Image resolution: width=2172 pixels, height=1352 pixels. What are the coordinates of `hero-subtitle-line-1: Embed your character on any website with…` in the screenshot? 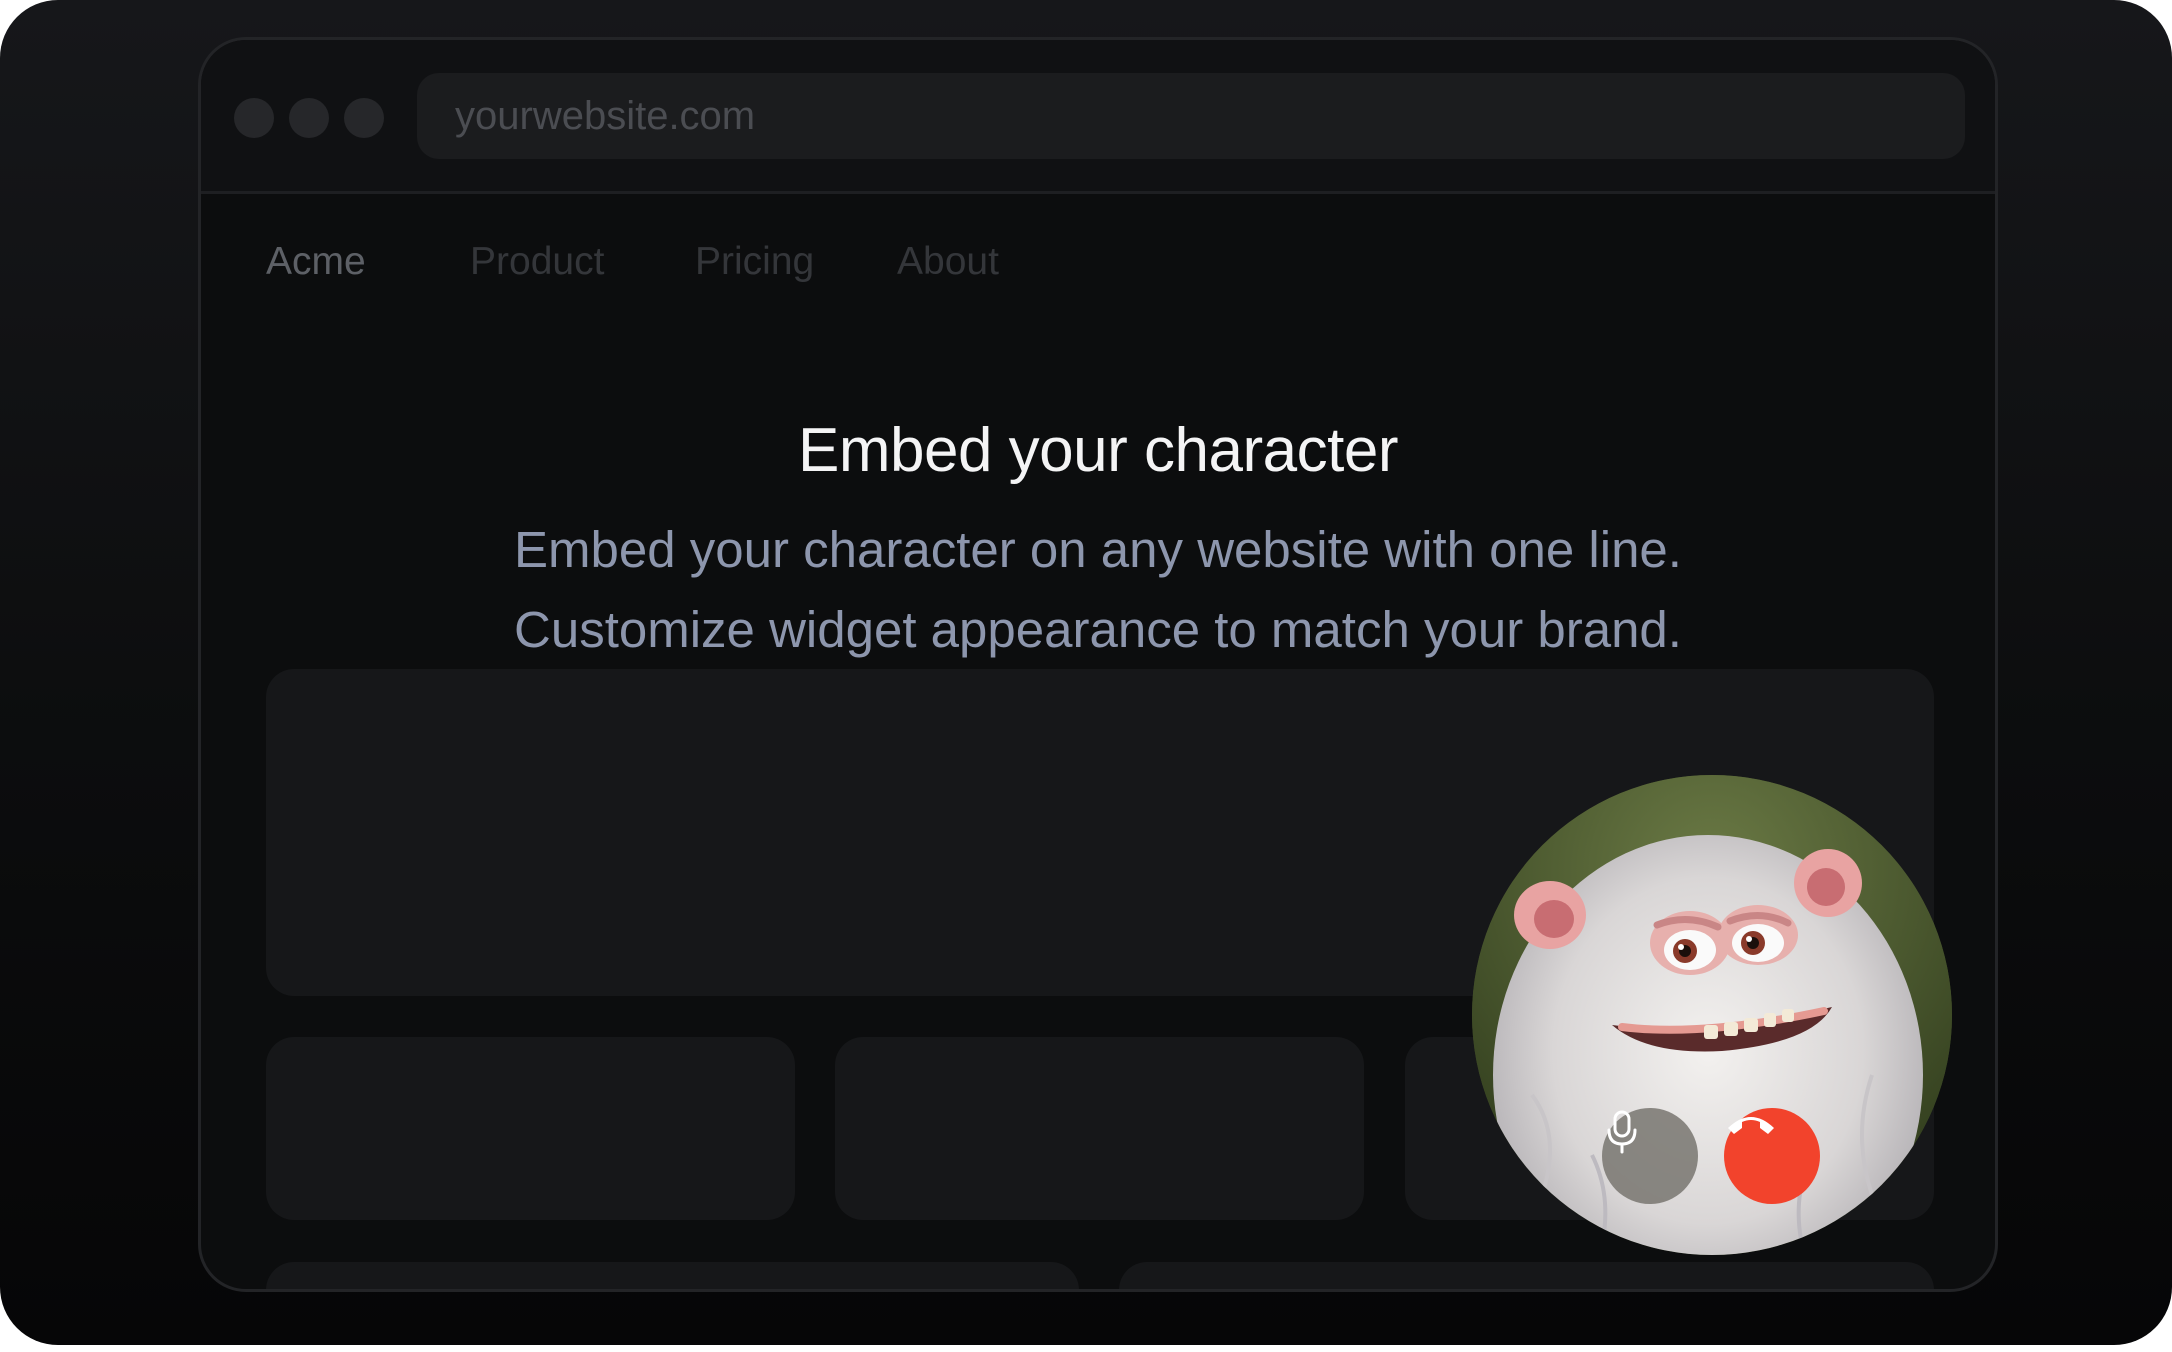 It's located at (1098, 549).